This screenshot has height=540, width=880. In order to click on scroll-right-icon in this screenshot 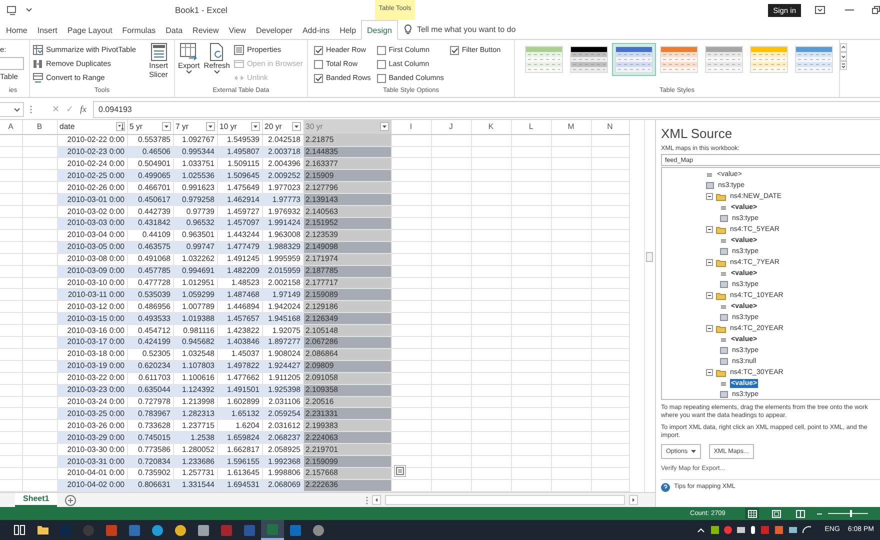, I will do `click(633, 500)`.